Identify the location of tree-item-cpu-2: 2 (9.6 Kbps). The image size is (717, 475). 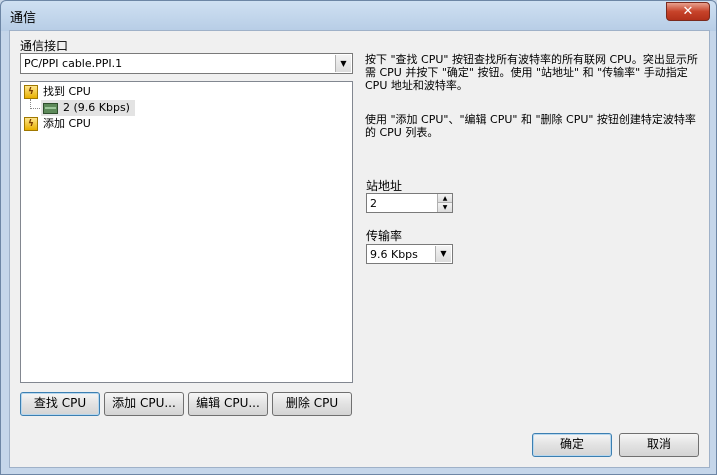
(88, 108).